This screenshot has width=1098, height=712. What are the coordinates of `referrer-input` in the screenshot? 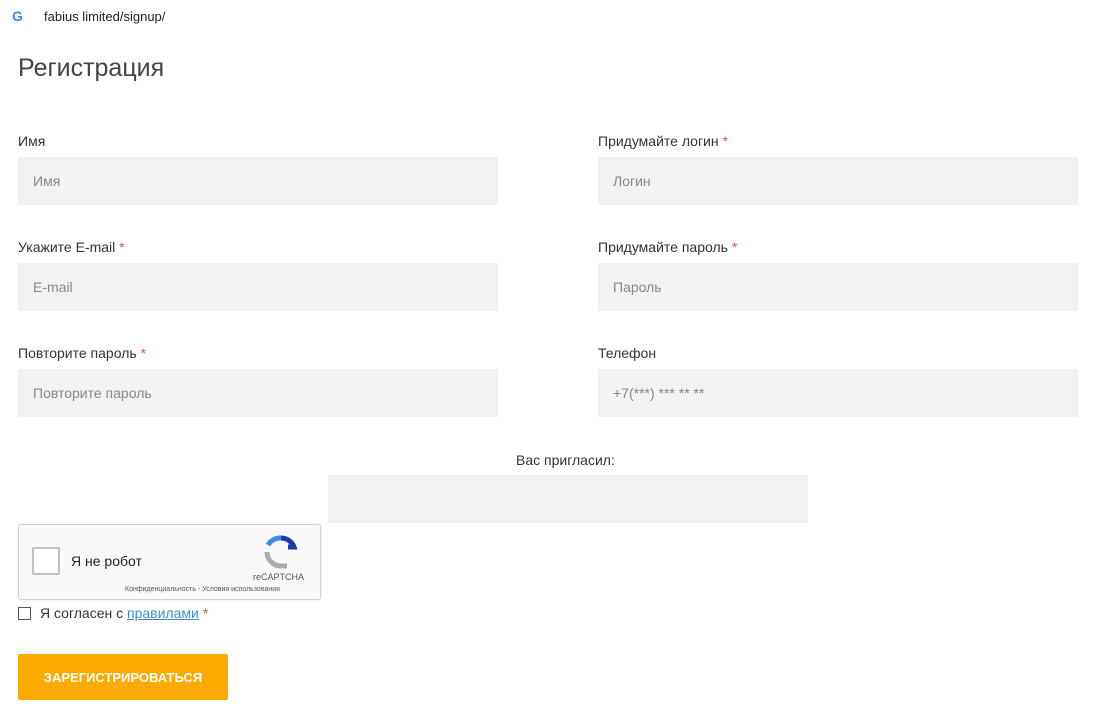 It's located at (568, 499).